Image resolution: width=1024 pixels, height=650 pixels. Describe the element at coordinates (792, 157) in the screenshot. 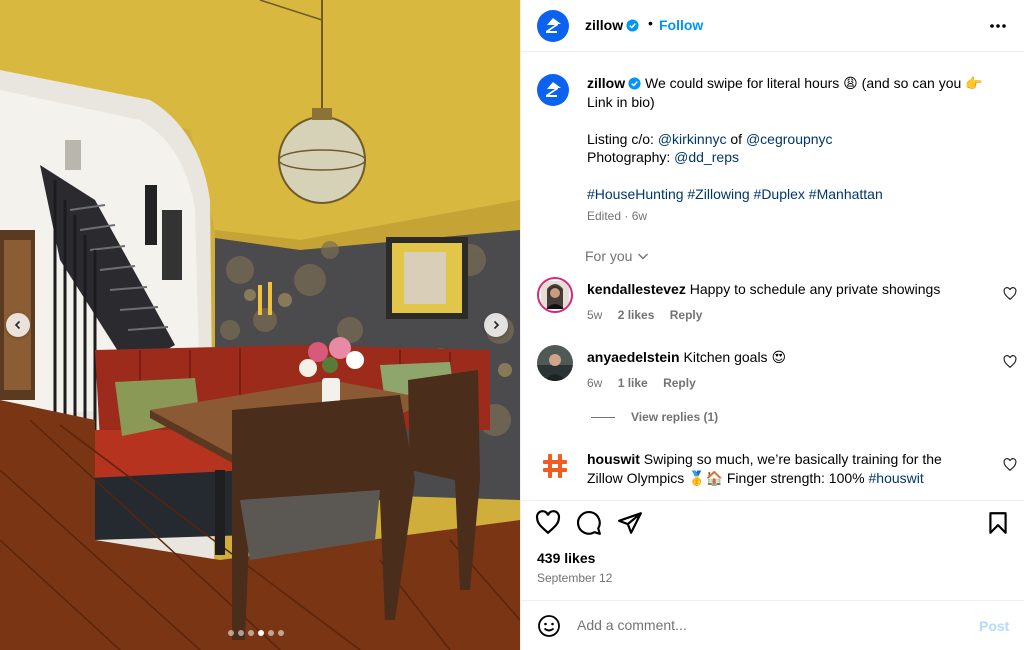

I see `caption-photo-credit: Photography: @dd_reps` at that location.